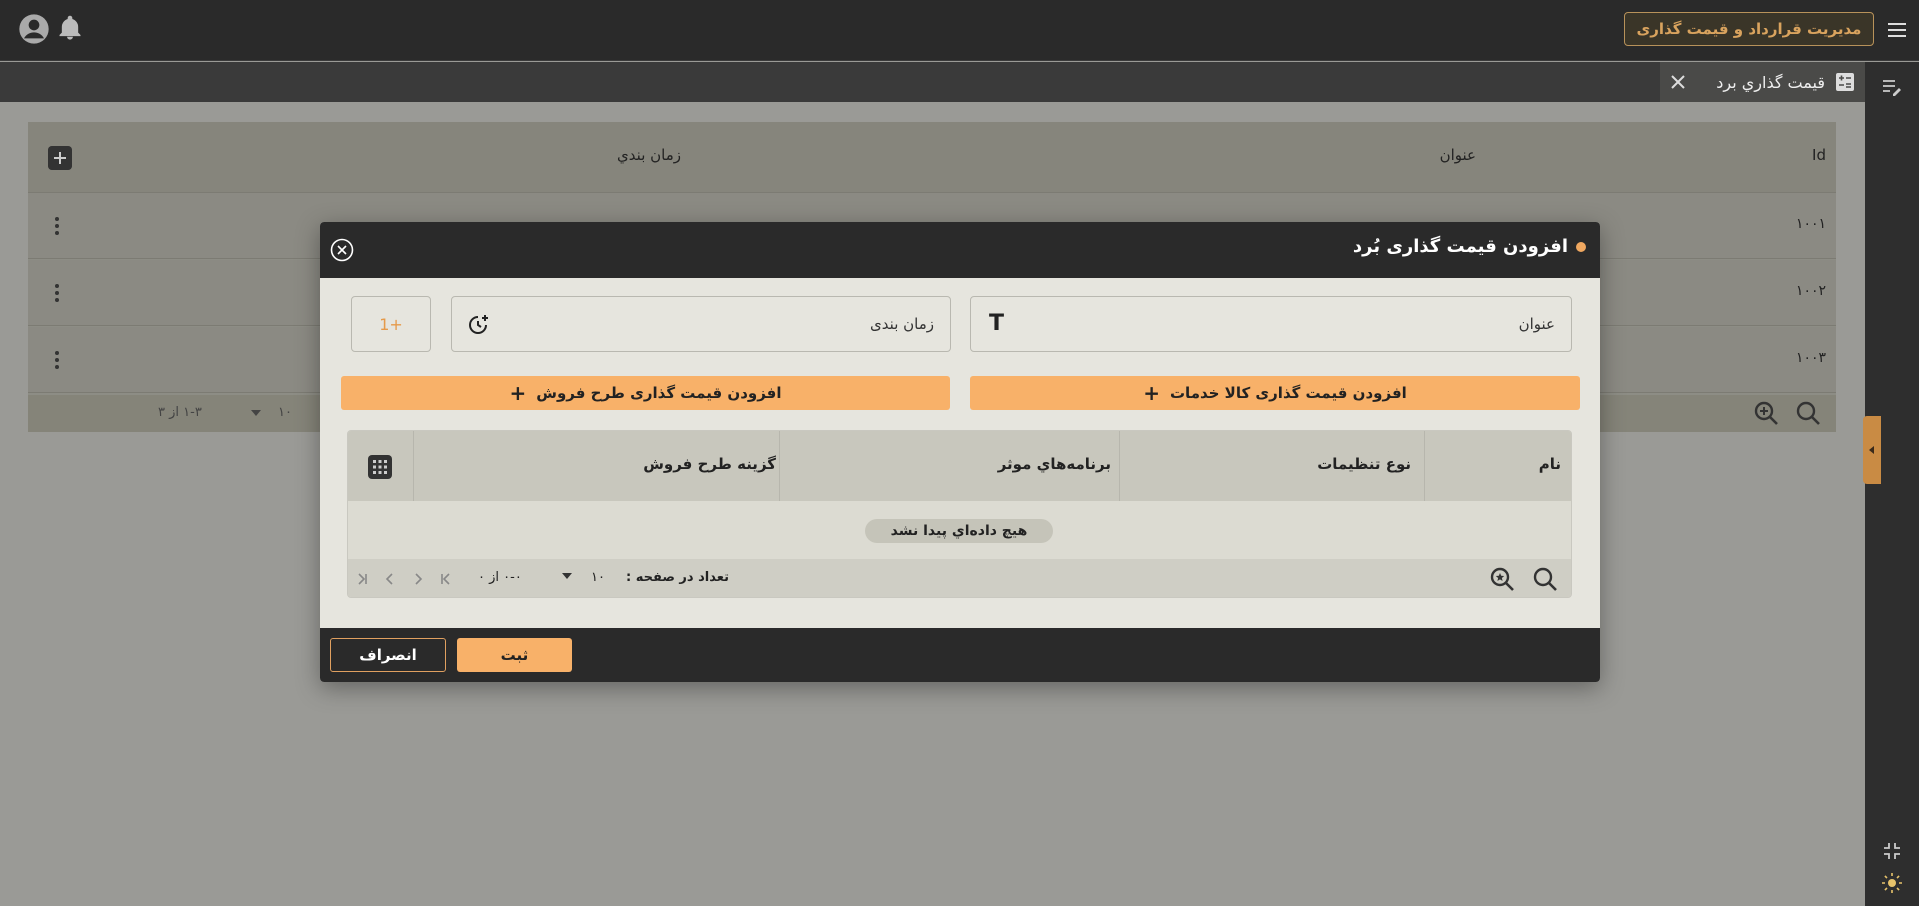  Describe the element at coordinates (1892, 851) in the screenshot. I see `collapse-icon` at that location.